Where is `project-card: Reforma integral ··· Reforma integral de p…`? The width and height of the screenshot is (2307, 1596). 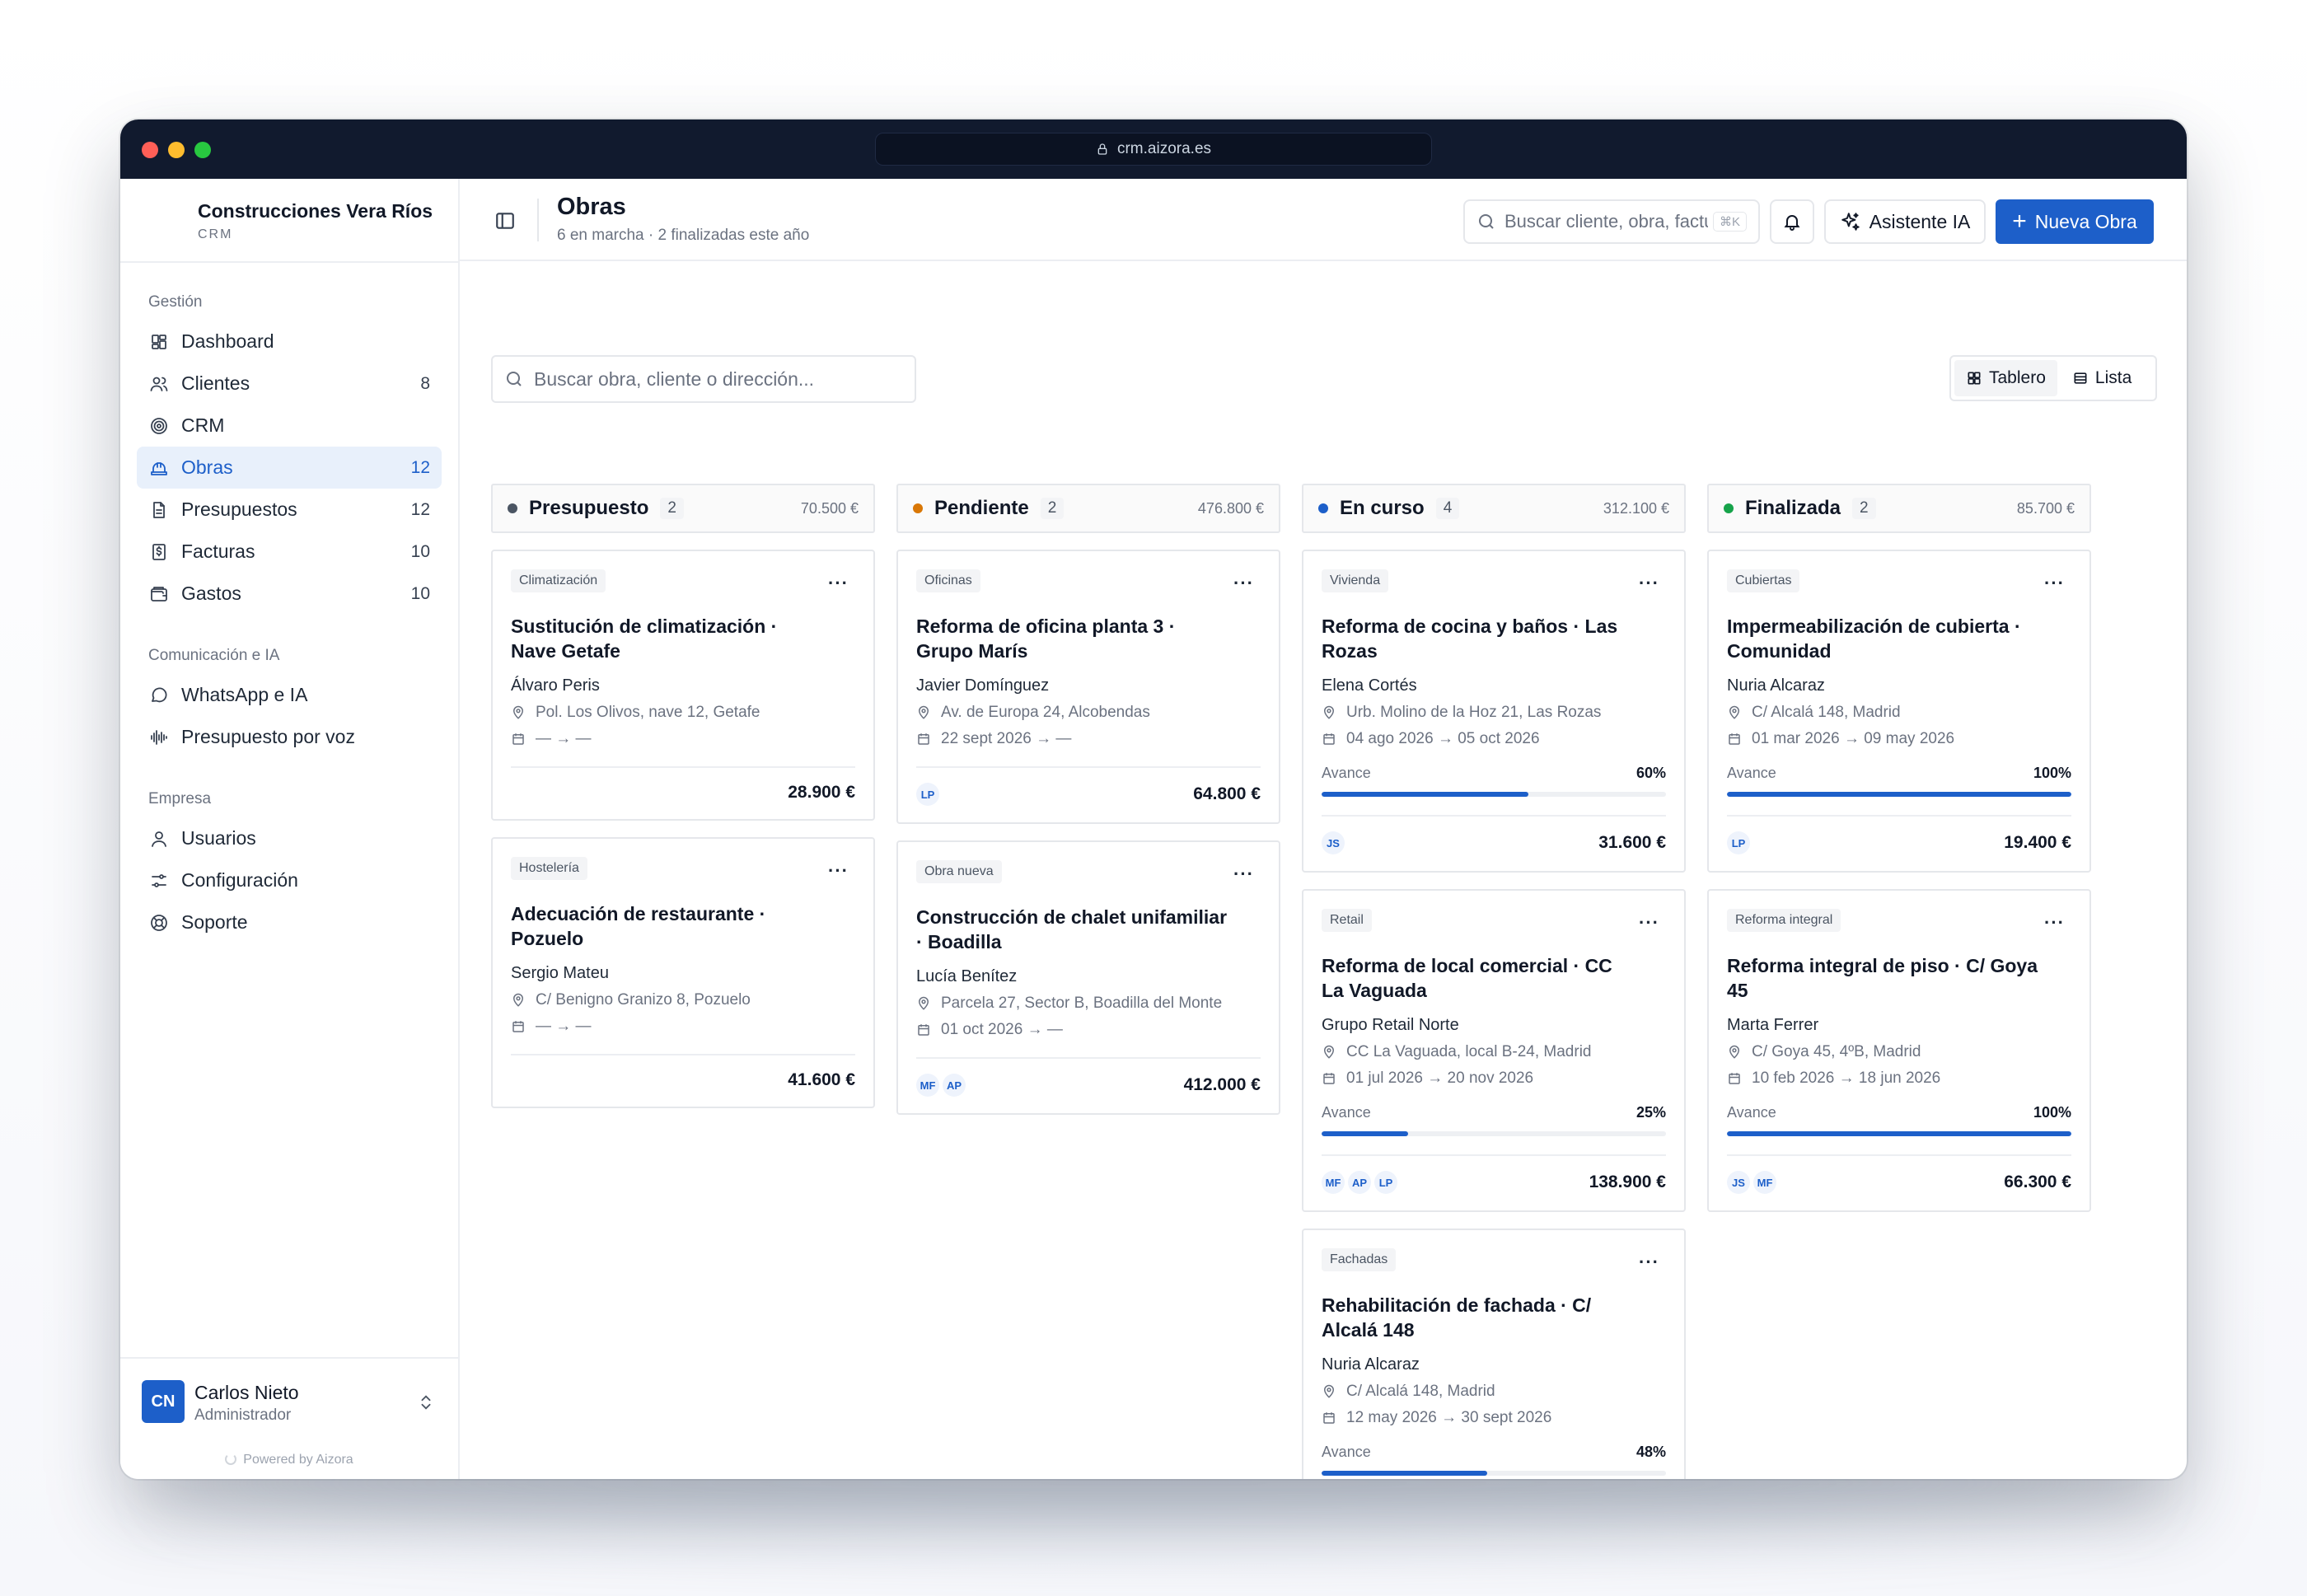
project-card: Reforma integral ··· Reforma integral de p… is located at coordinates (1899, 1050).